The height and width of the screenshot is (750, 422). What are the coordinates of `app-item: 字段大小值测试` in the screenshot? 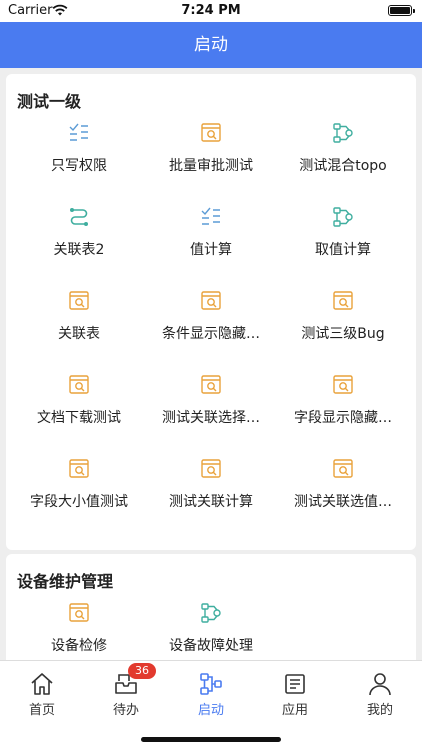 It's located at (79, 500).